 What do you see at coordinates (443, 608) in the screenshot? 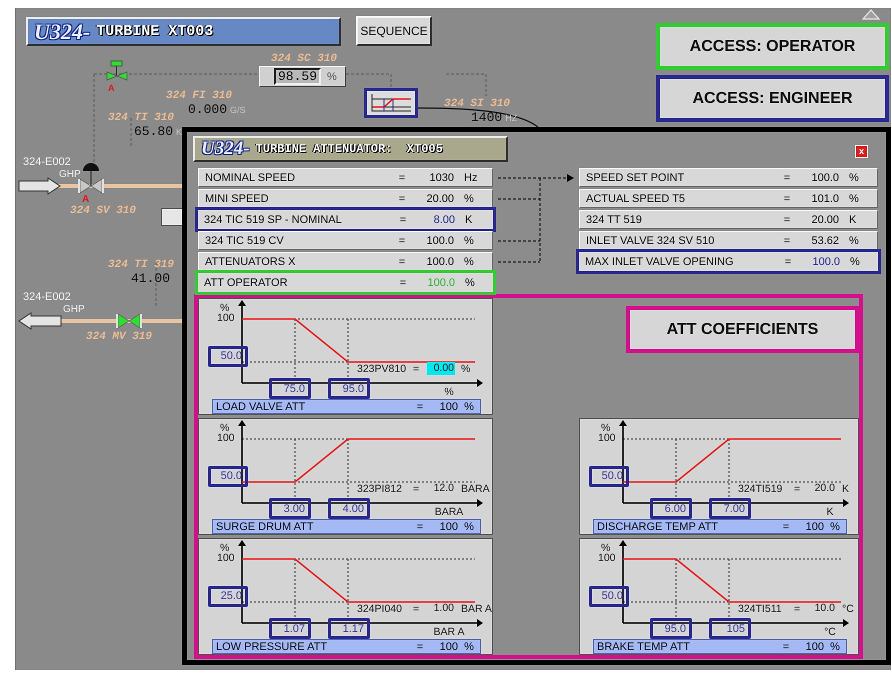
I see `reading-value: 1.00` at bounding box center [443, 608].